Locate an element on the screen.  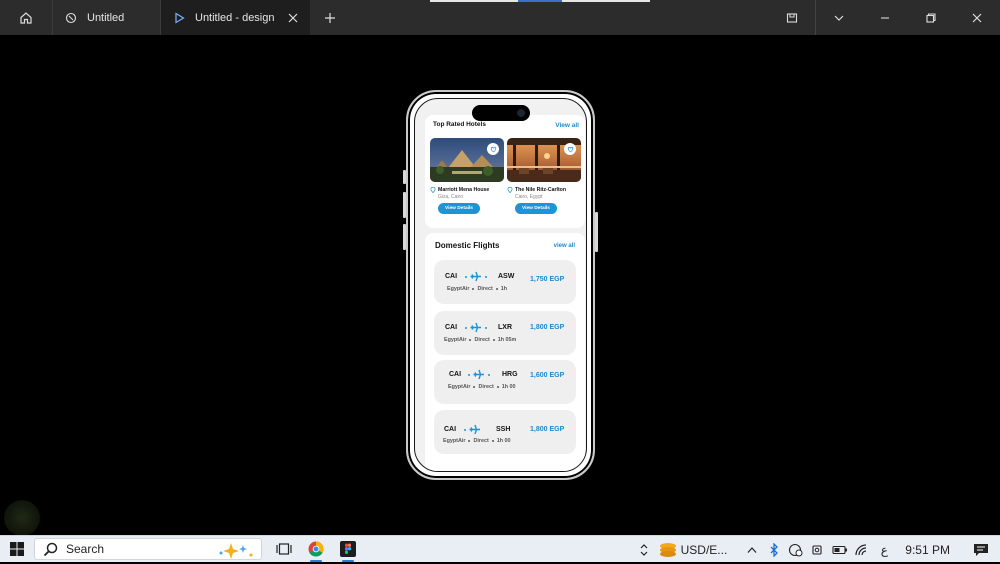
restore-icon is located at coordinates (931, 17).